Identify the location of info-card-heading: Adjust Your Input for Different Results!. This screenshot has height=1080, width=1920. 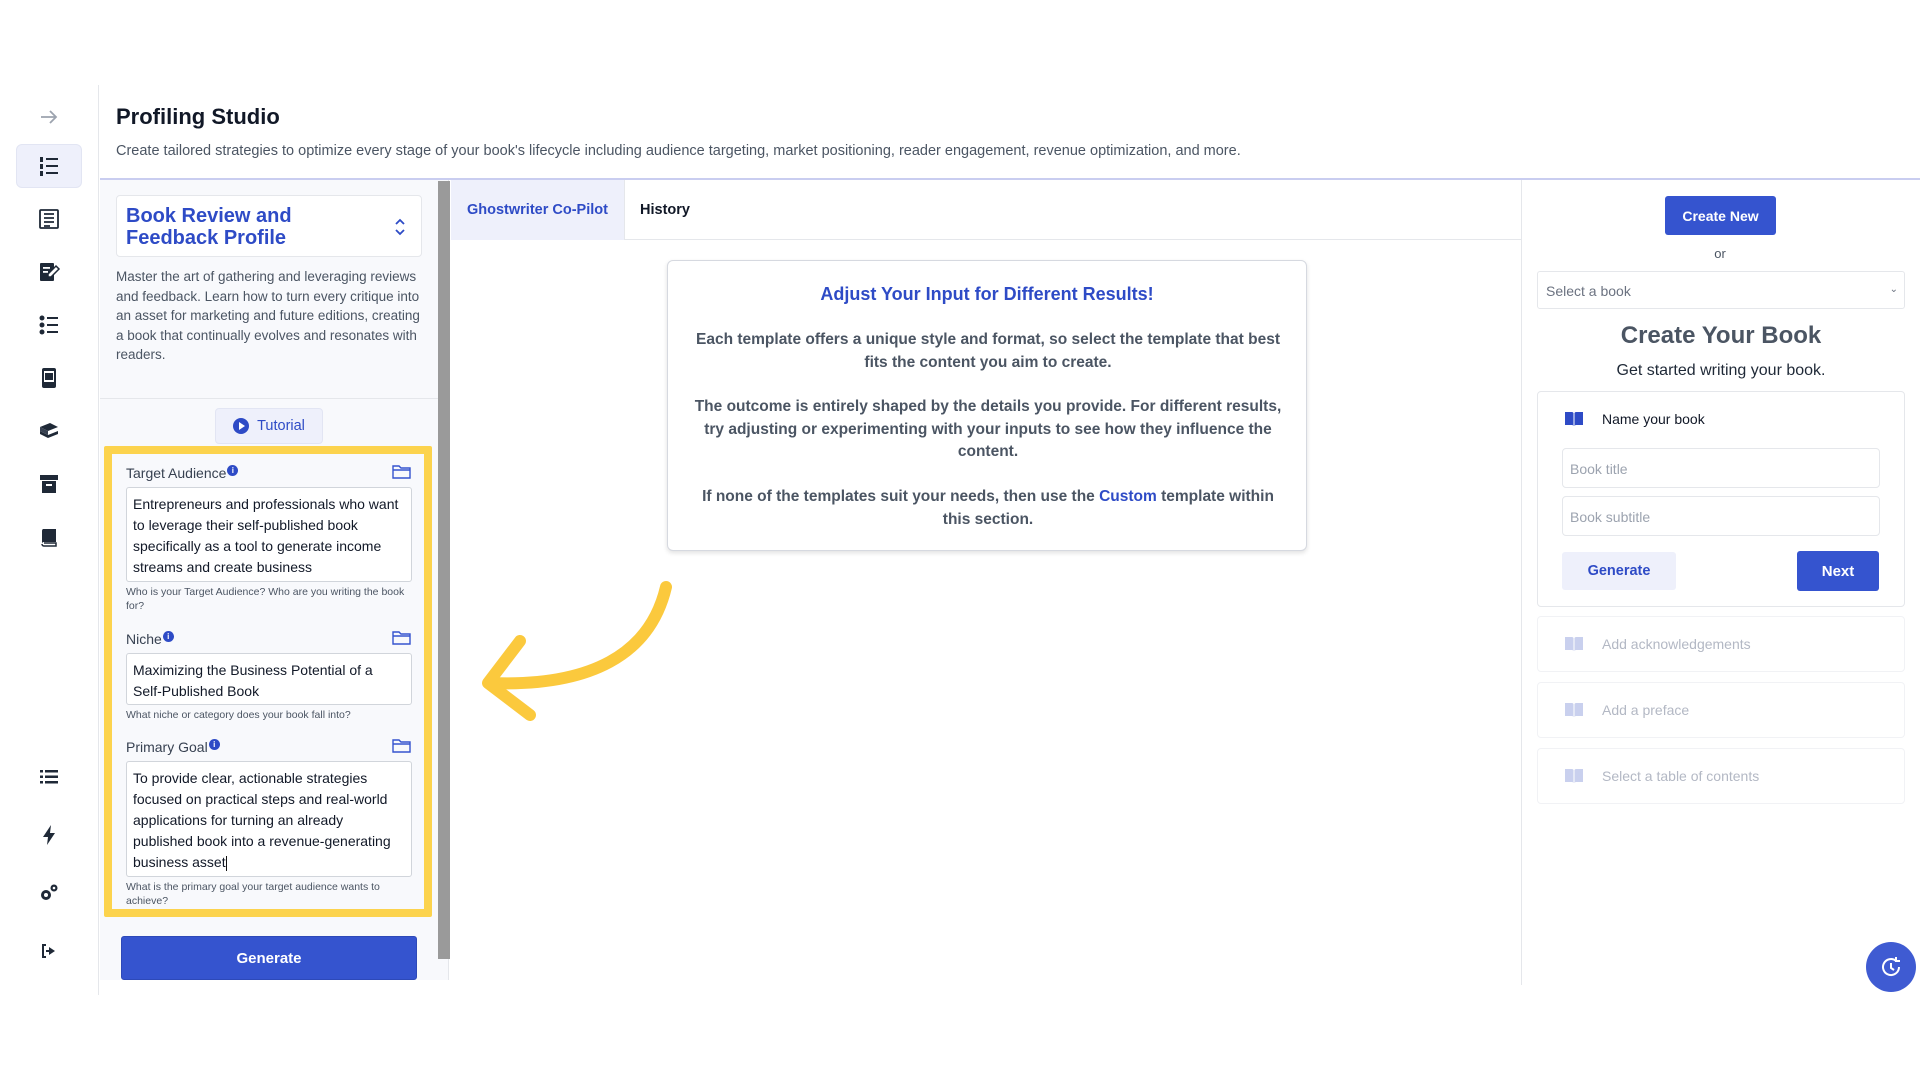
(987, 294).